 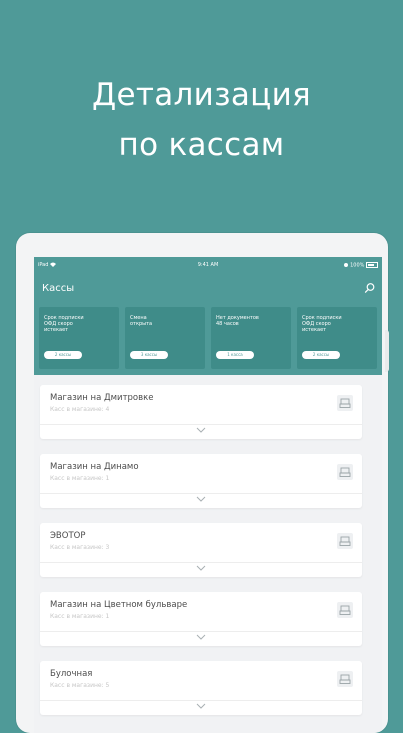 I want to click on store-name: Магазин на Цветном бульваре, so click(x=119, y=605).